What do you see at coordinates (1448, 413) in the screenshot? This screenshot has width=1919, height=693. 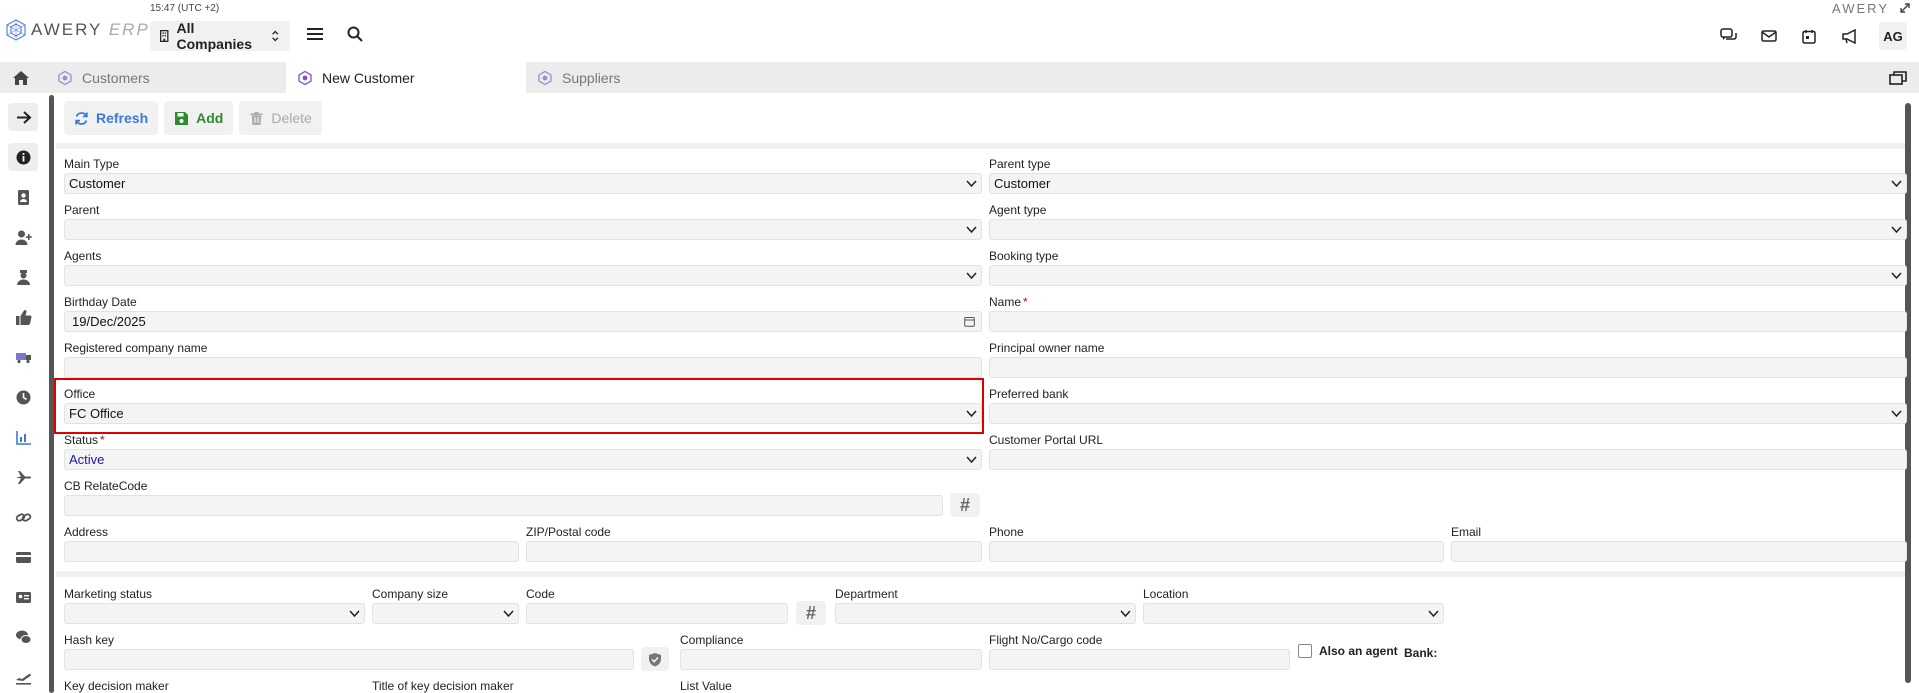 I see `preferred-bank-select` at bounding box center [1448, 413].